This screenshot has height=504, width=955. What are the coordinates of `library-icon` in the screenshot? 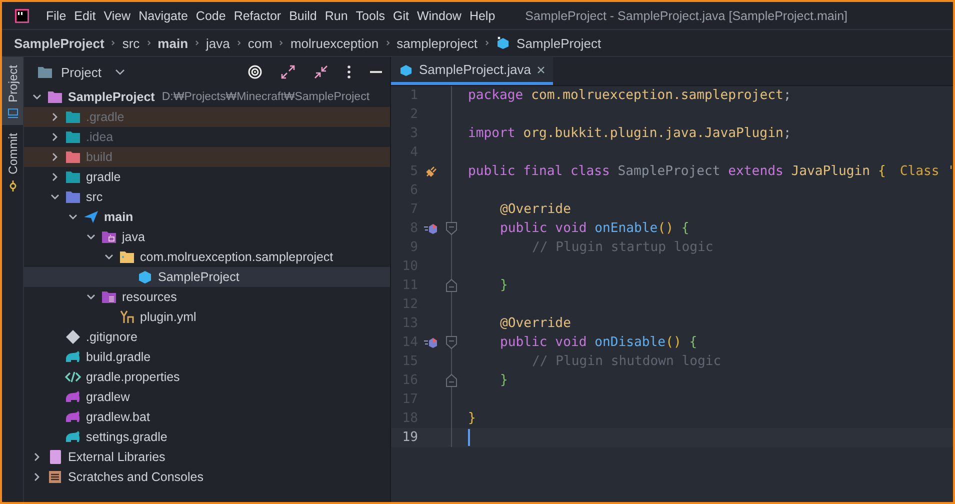 It's located at (55, 457).